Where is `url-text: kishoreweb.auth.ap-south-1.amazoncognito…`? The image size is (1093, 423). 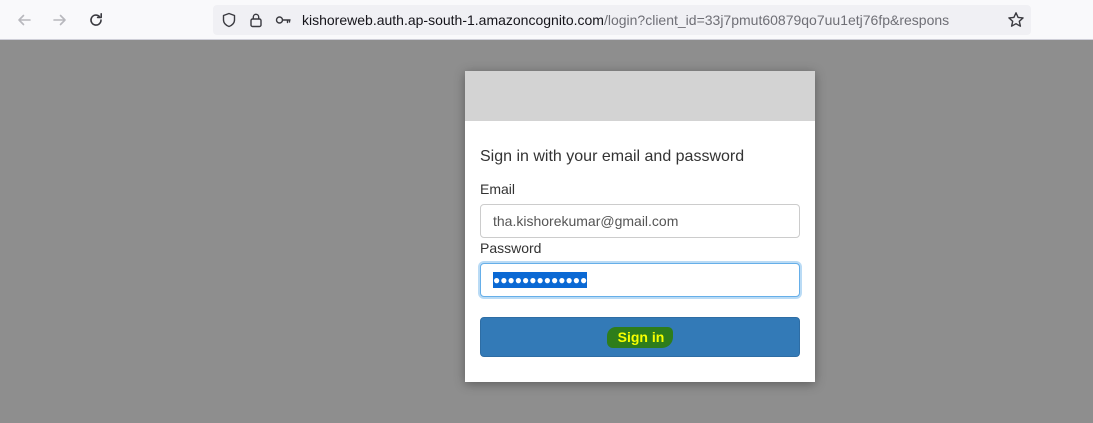
url-text: kishoreweb.auth.ap-south-1.amazoncognito… is located at coordinates (652, 20).